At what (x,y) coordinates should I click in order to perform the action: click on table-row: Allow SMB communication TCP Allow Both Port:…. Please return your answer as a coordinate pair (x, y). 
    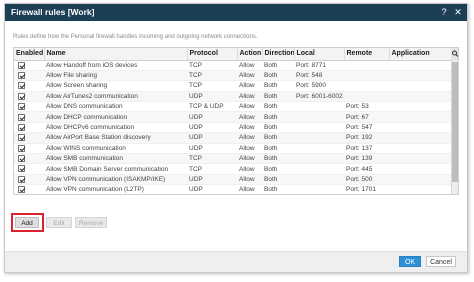
    Looking at the image, I should click on (232, 159).